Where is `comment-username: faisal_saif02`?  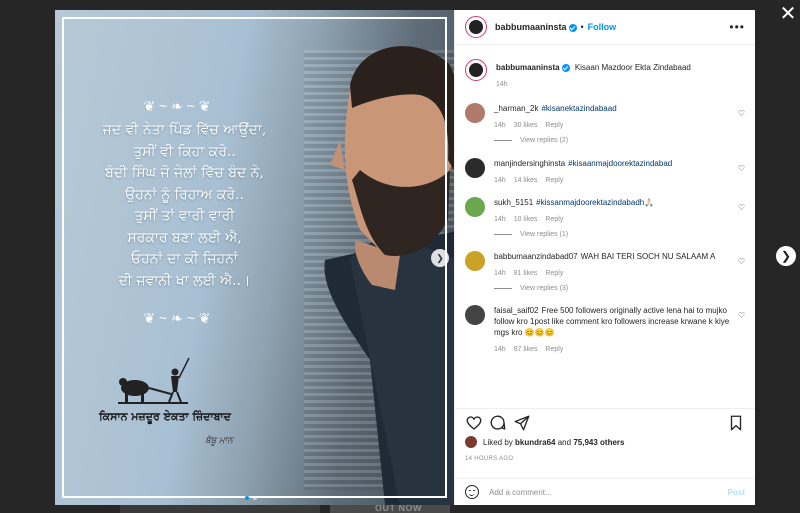 comment-username: faisal_saif02 is located at coordinates (516, 310).